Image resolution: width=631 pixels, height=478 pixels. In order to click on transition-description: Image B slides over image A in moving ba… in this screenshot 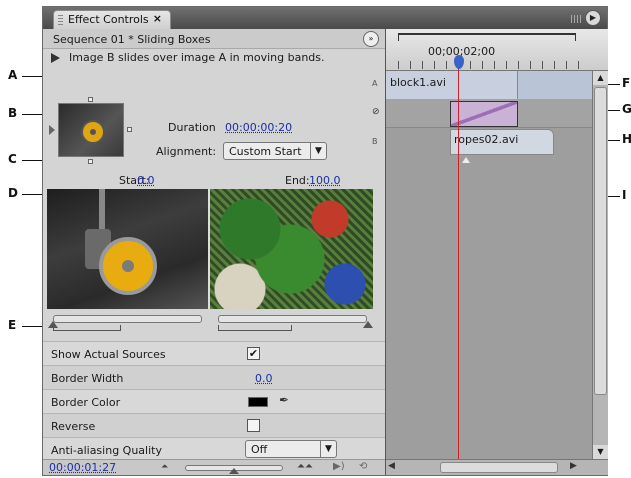, I will do `click(197, 57)`.